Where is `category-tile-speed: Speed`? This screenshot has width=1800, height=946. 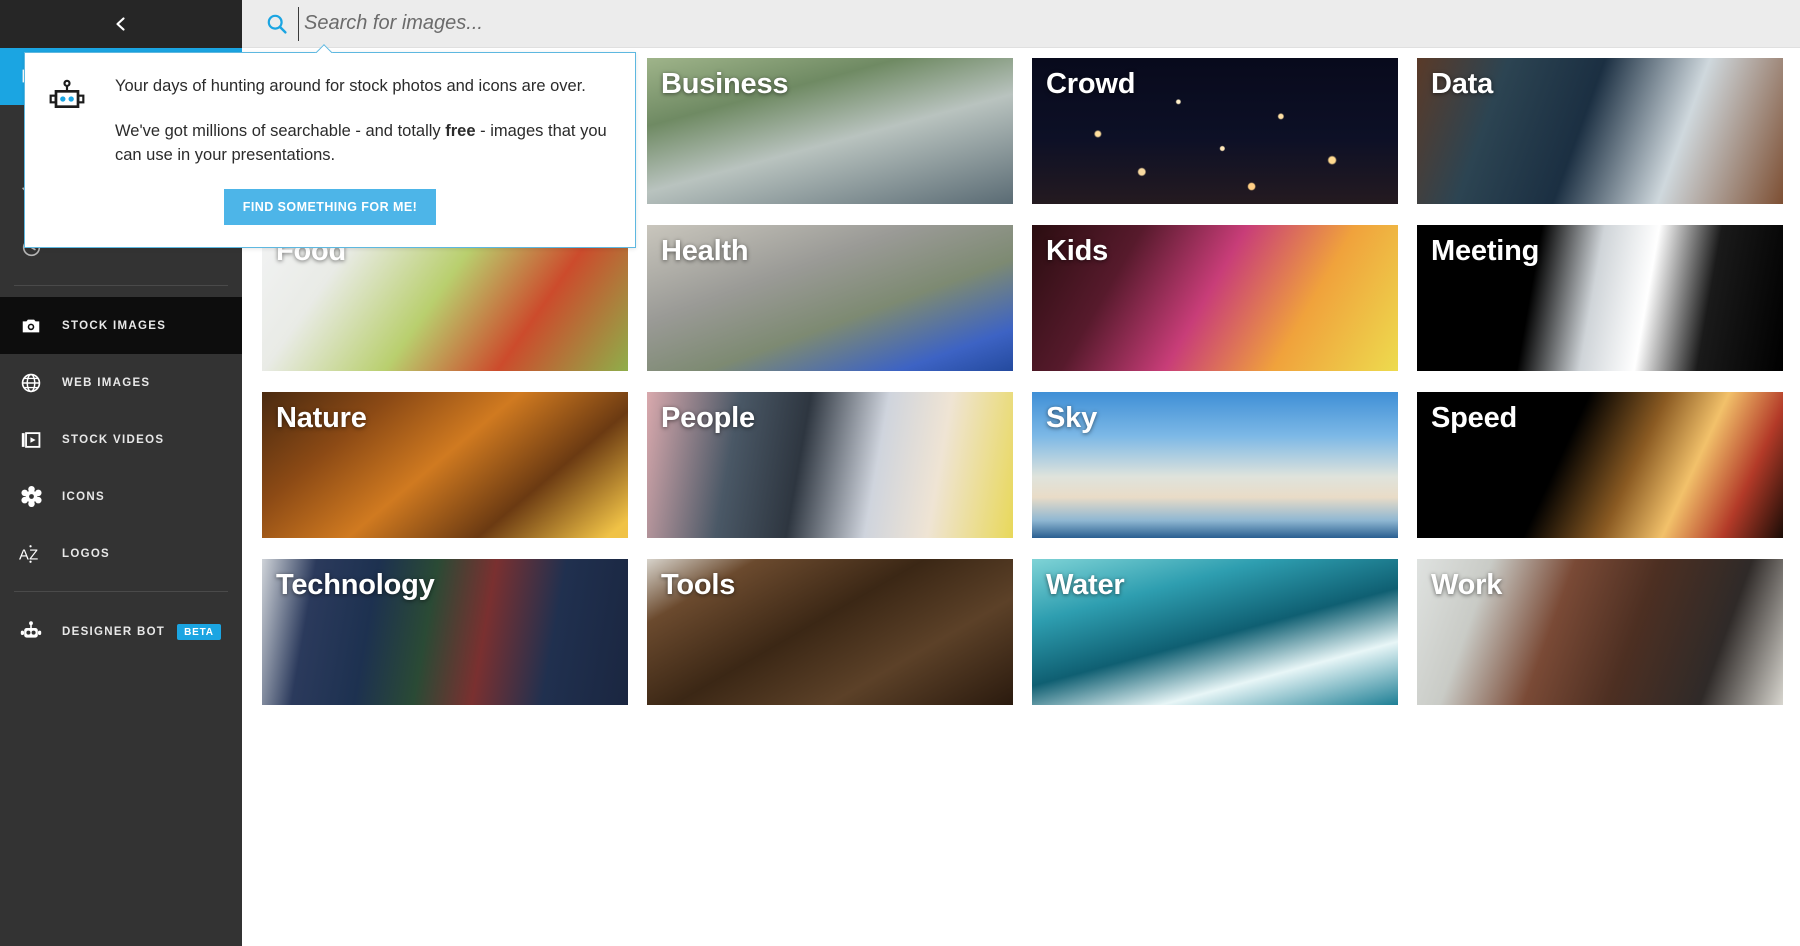 category-tile-speed: Speed is located at coordinates (1600, 465).